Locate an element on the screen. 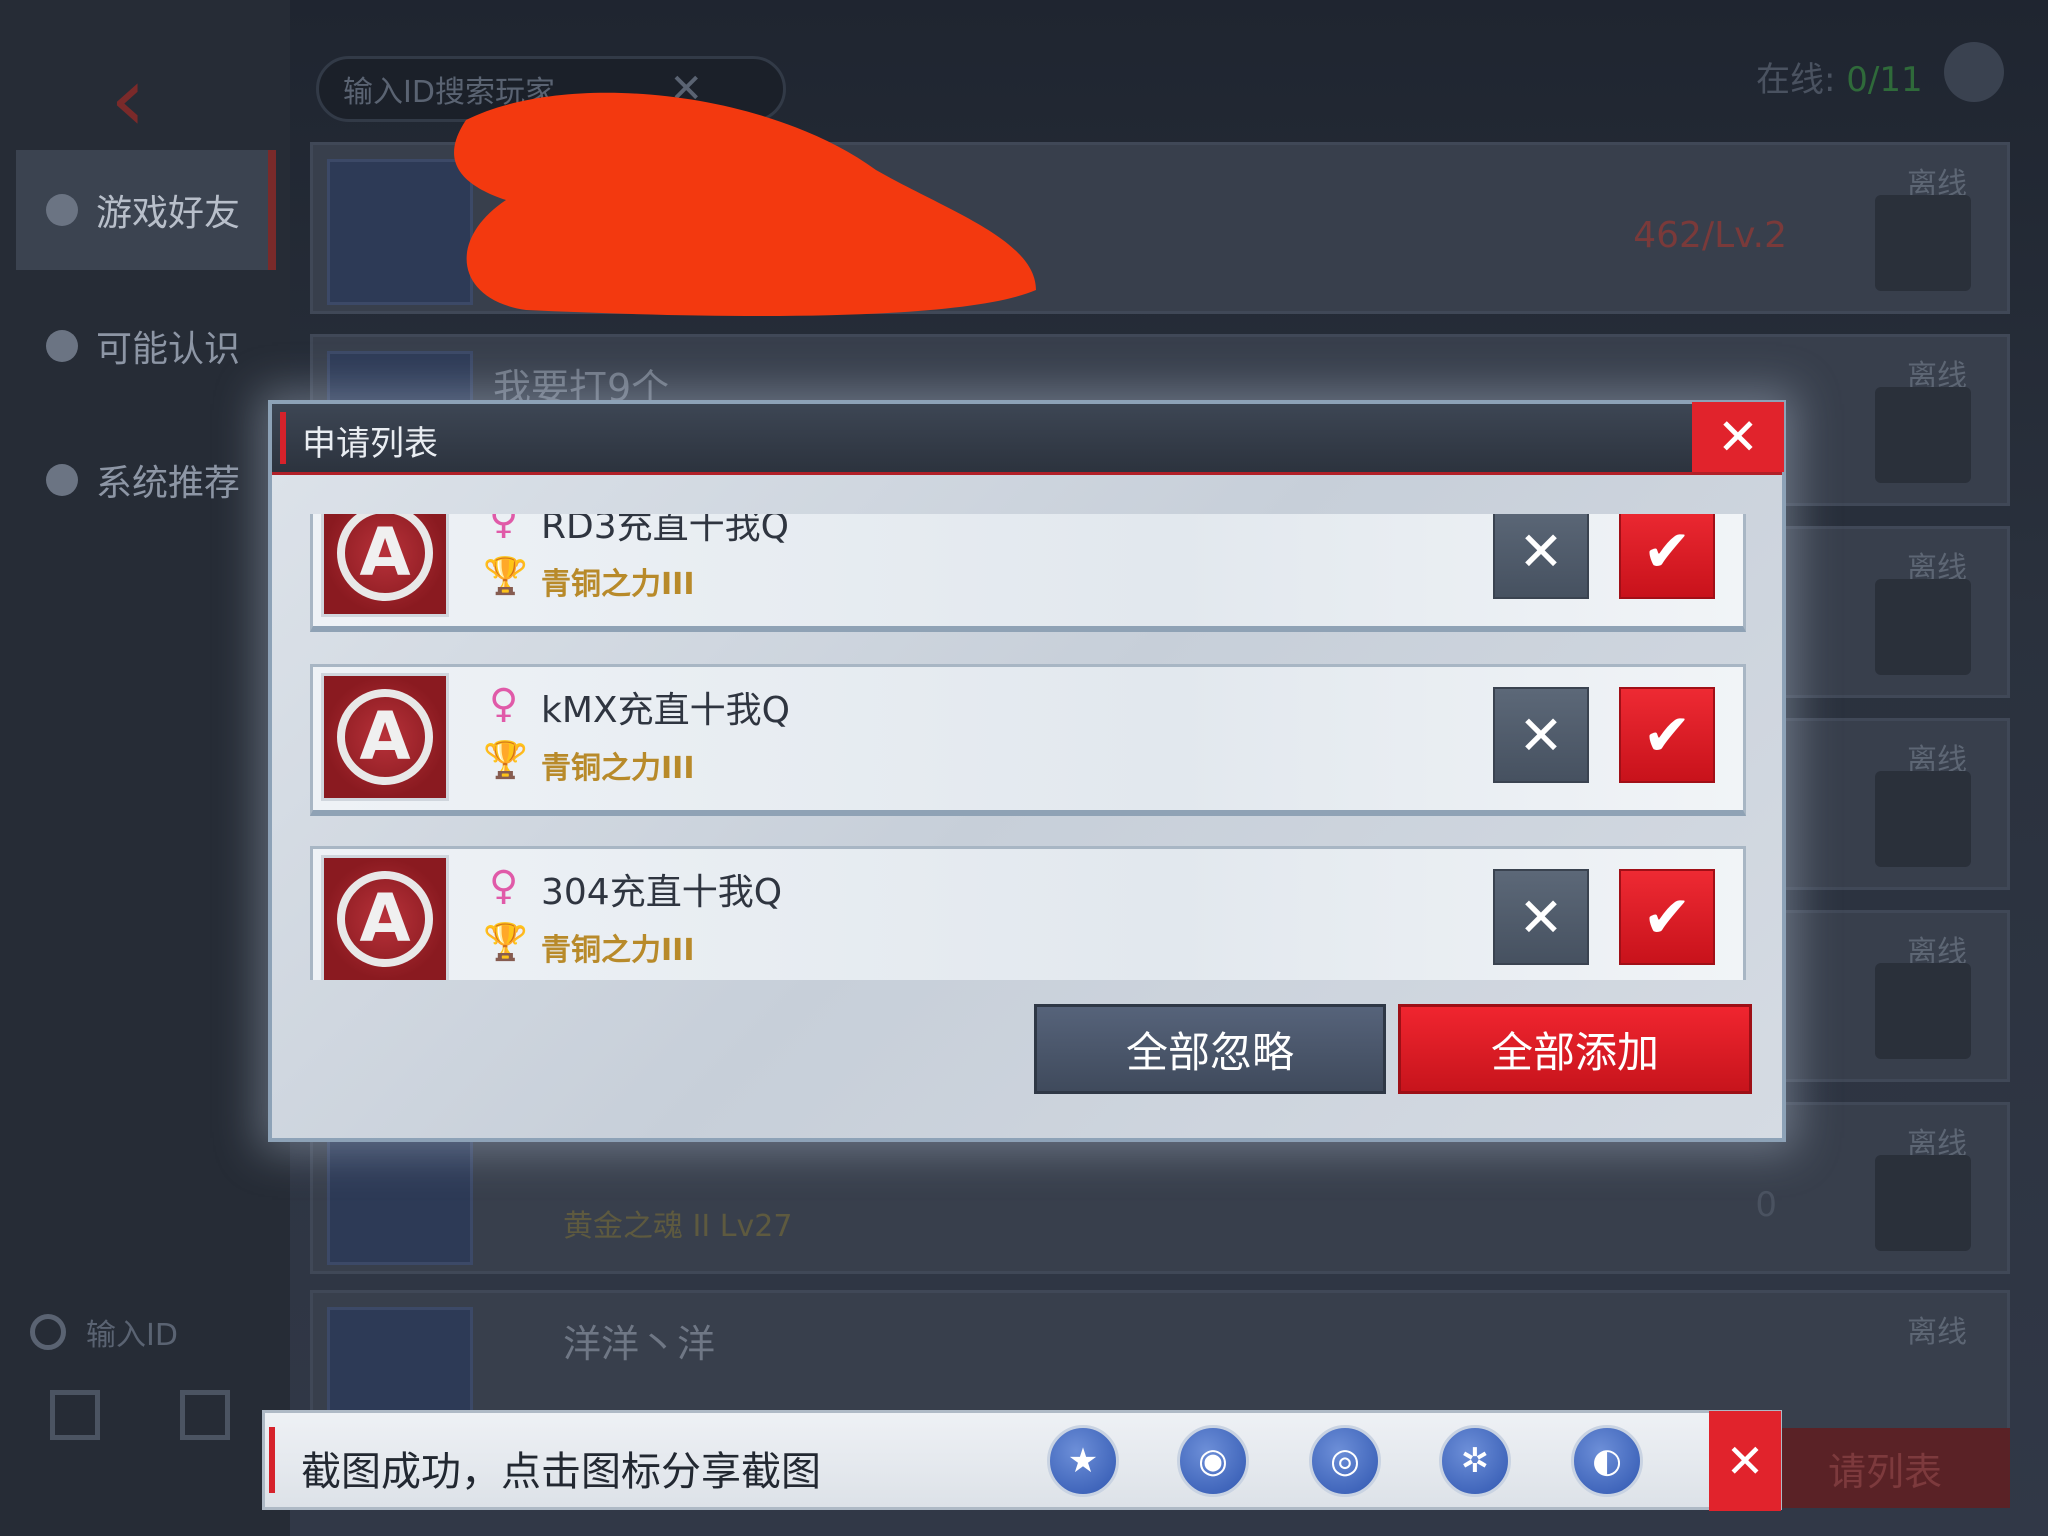  friend-count: 0 is located at coordinates (1766, 1205).